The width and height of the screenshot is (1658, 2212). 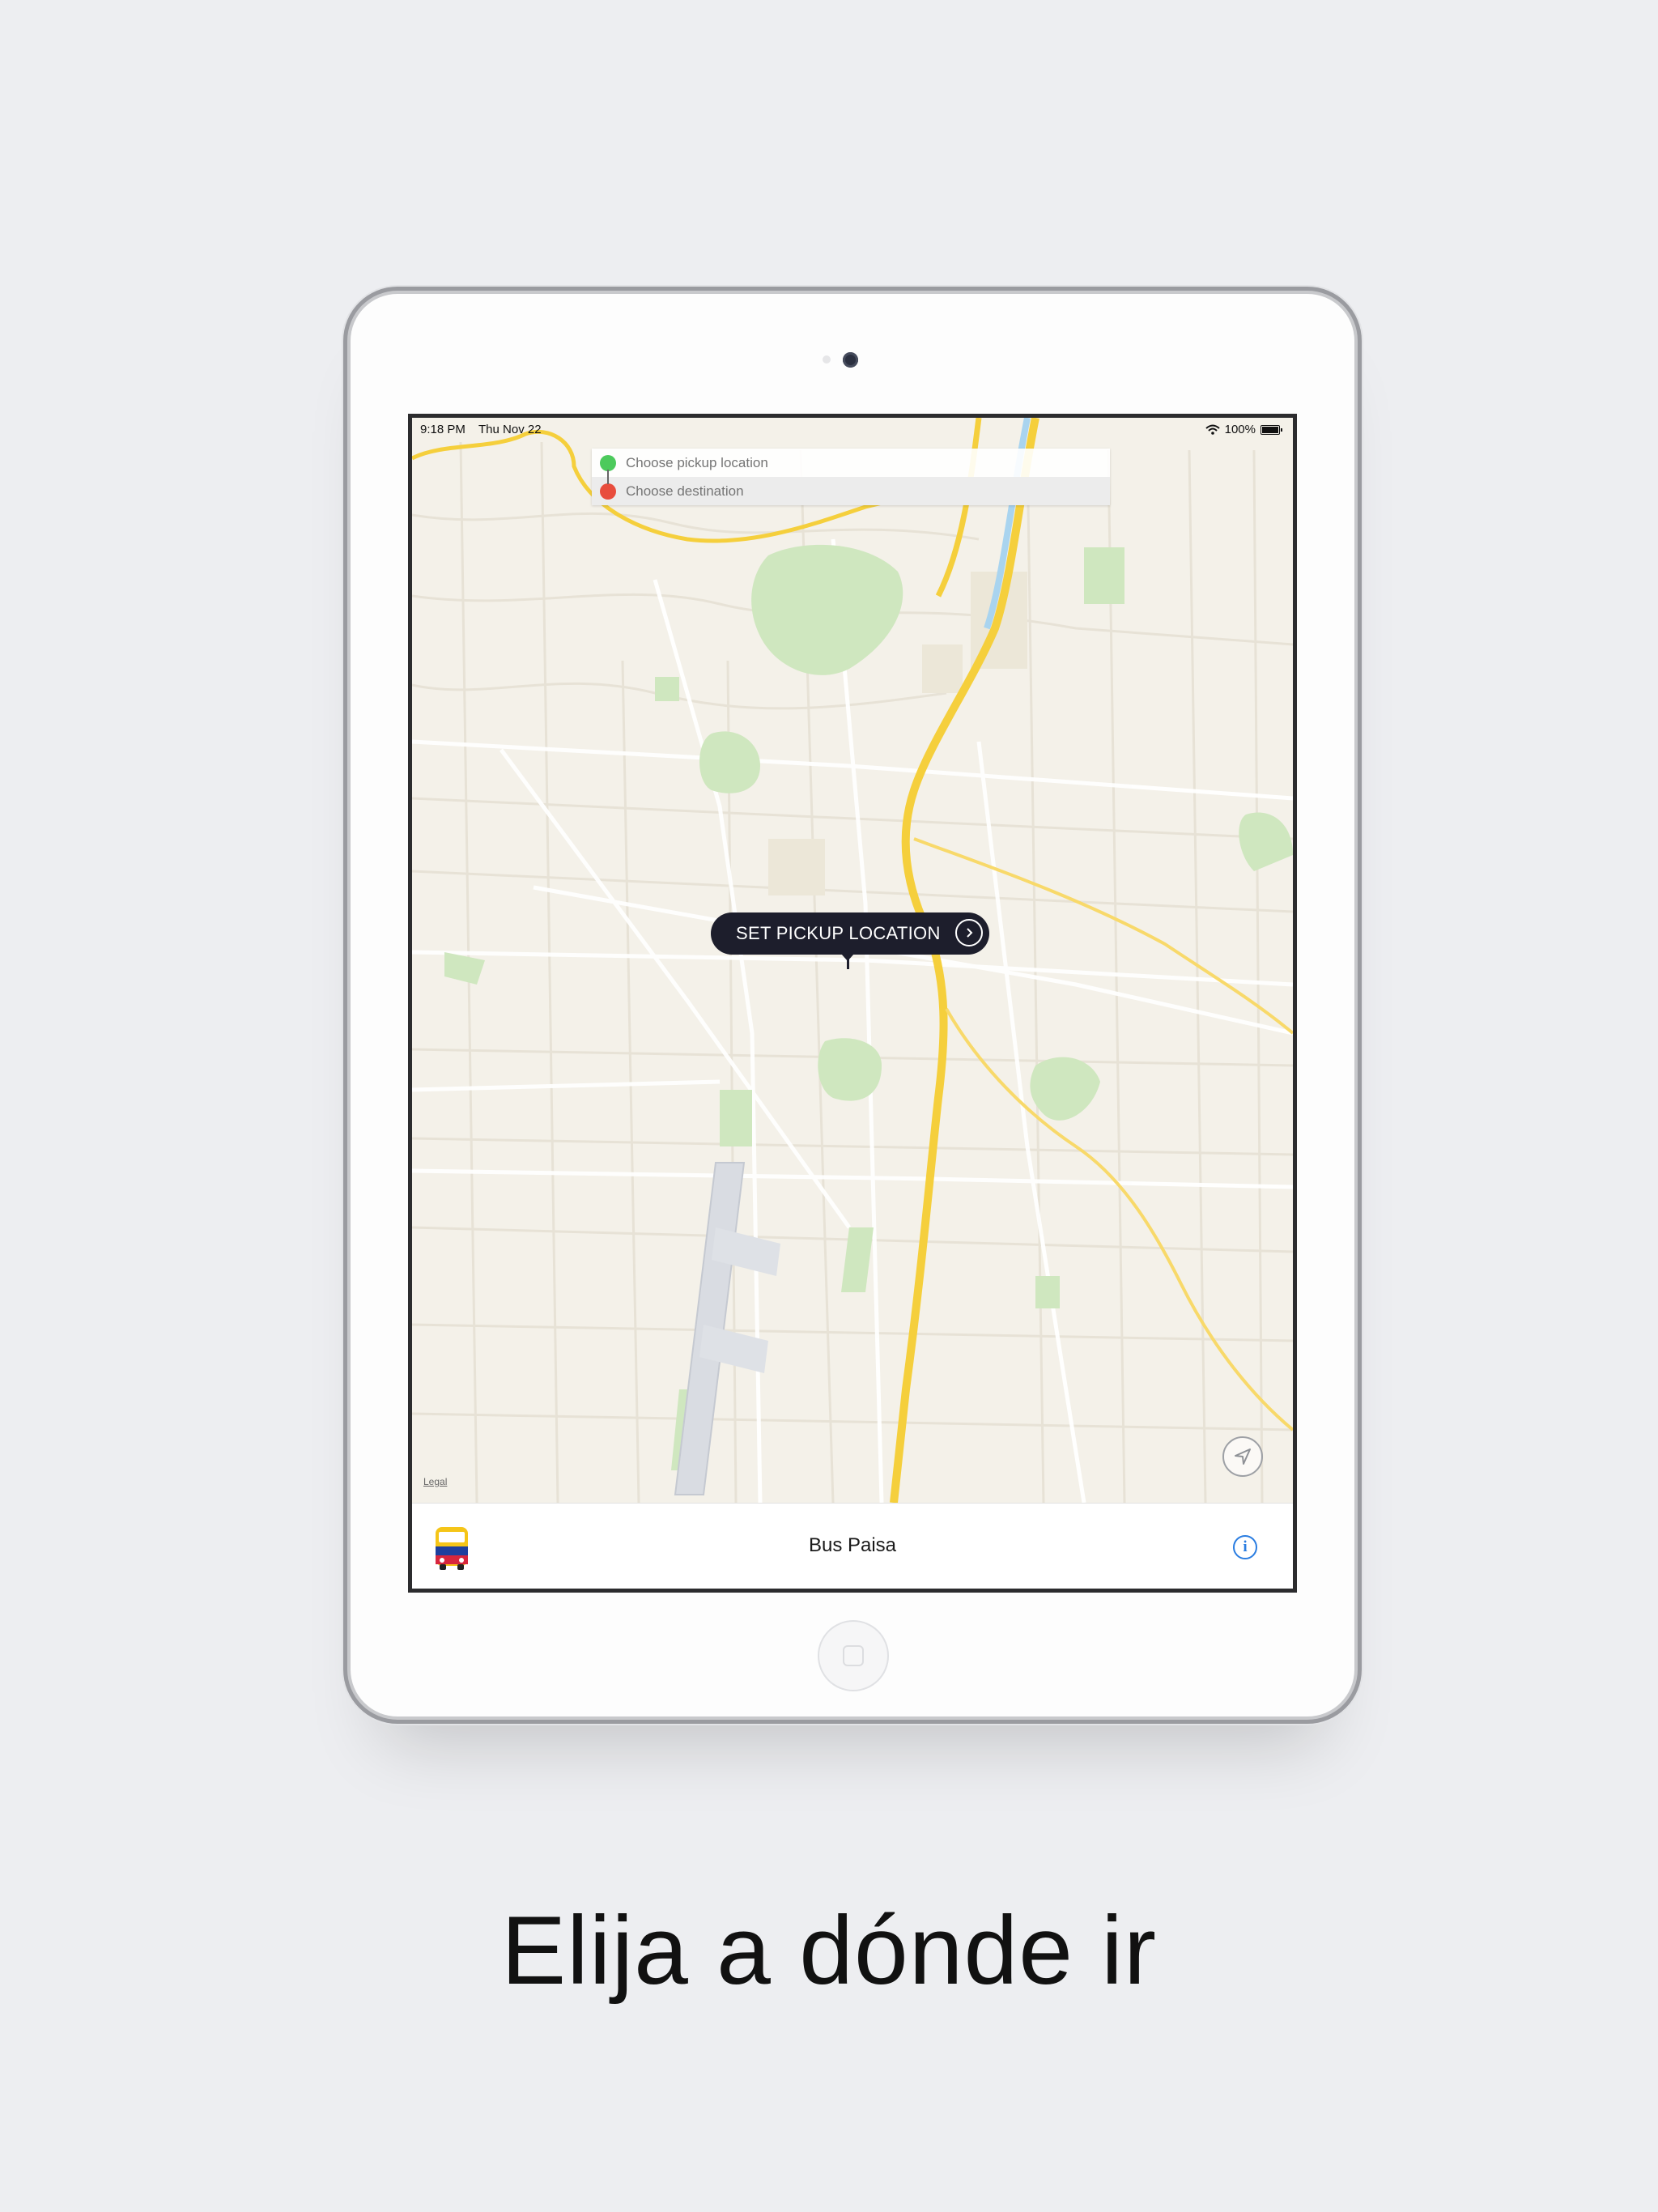 I want to click on bottom-toolbar: Bus Paisa i, so click(x=852, y=1546).